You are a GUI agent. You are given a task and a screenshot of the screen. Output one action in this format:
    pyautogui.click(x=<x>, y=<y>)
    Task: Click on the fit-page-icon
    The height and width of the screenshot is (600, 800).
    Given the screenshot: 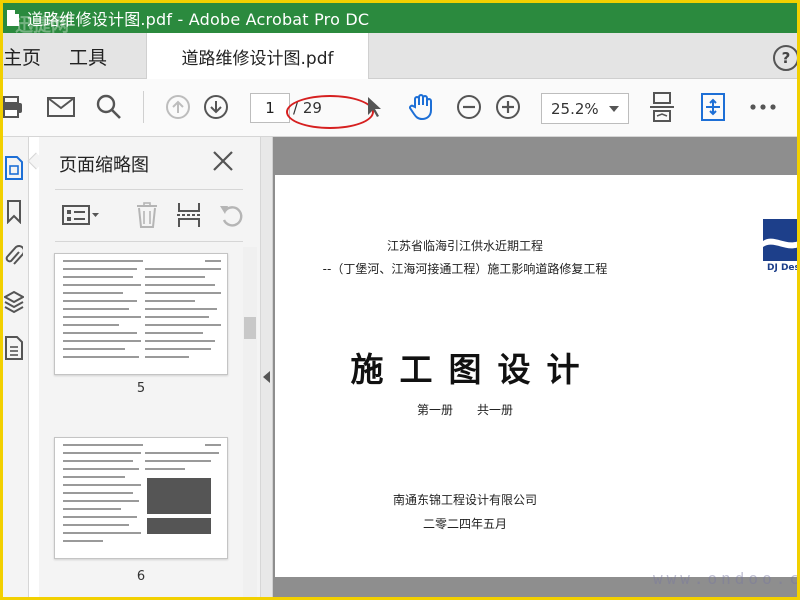 What is the action you would take?
    pyautogui.click(x=662, y=107)
    